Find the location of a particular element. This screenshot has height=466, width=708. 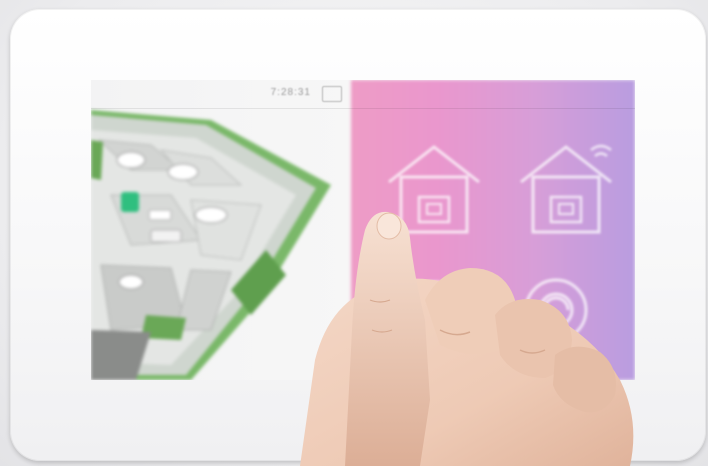

home-icon is located at coordinates (434, 187).